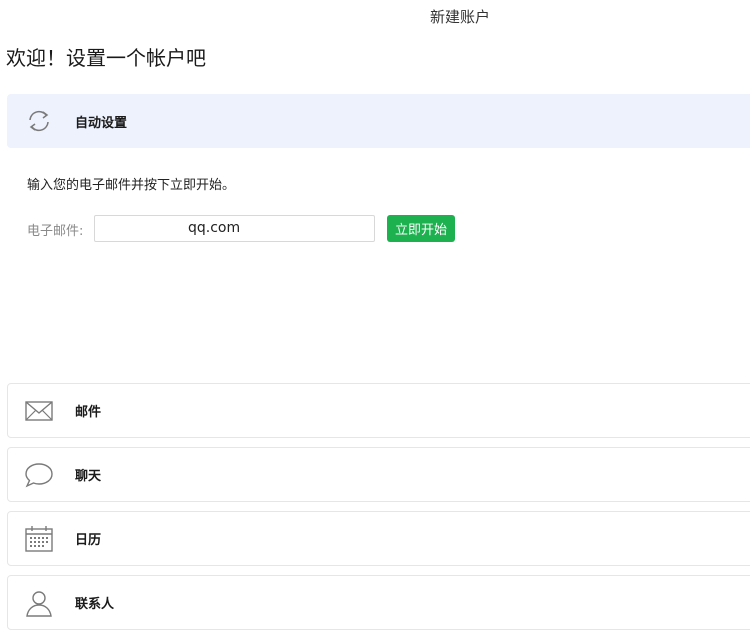 The image size is (750, 630). I want to click on option-mail-label: 邮件, so click(88, 412).